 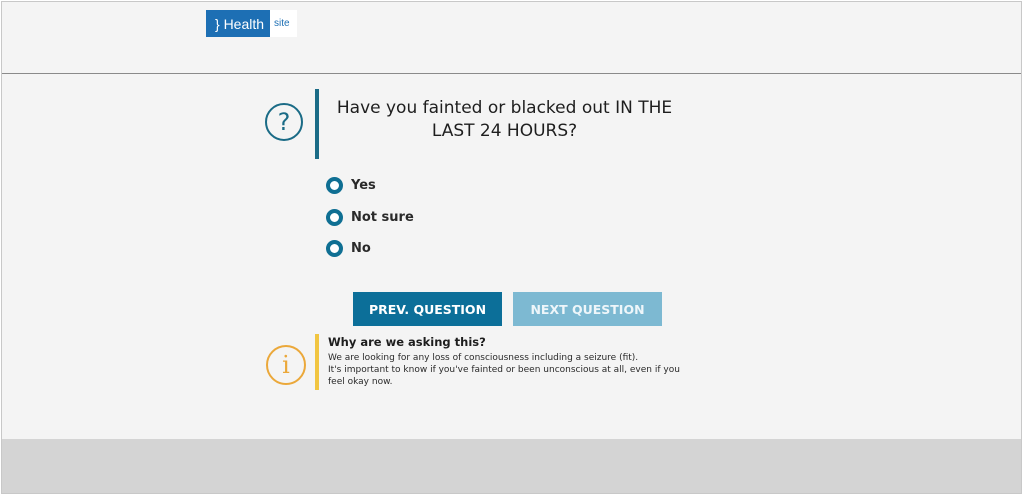 I want to click on site-logo: } Health site, so click(x=251, y=23).